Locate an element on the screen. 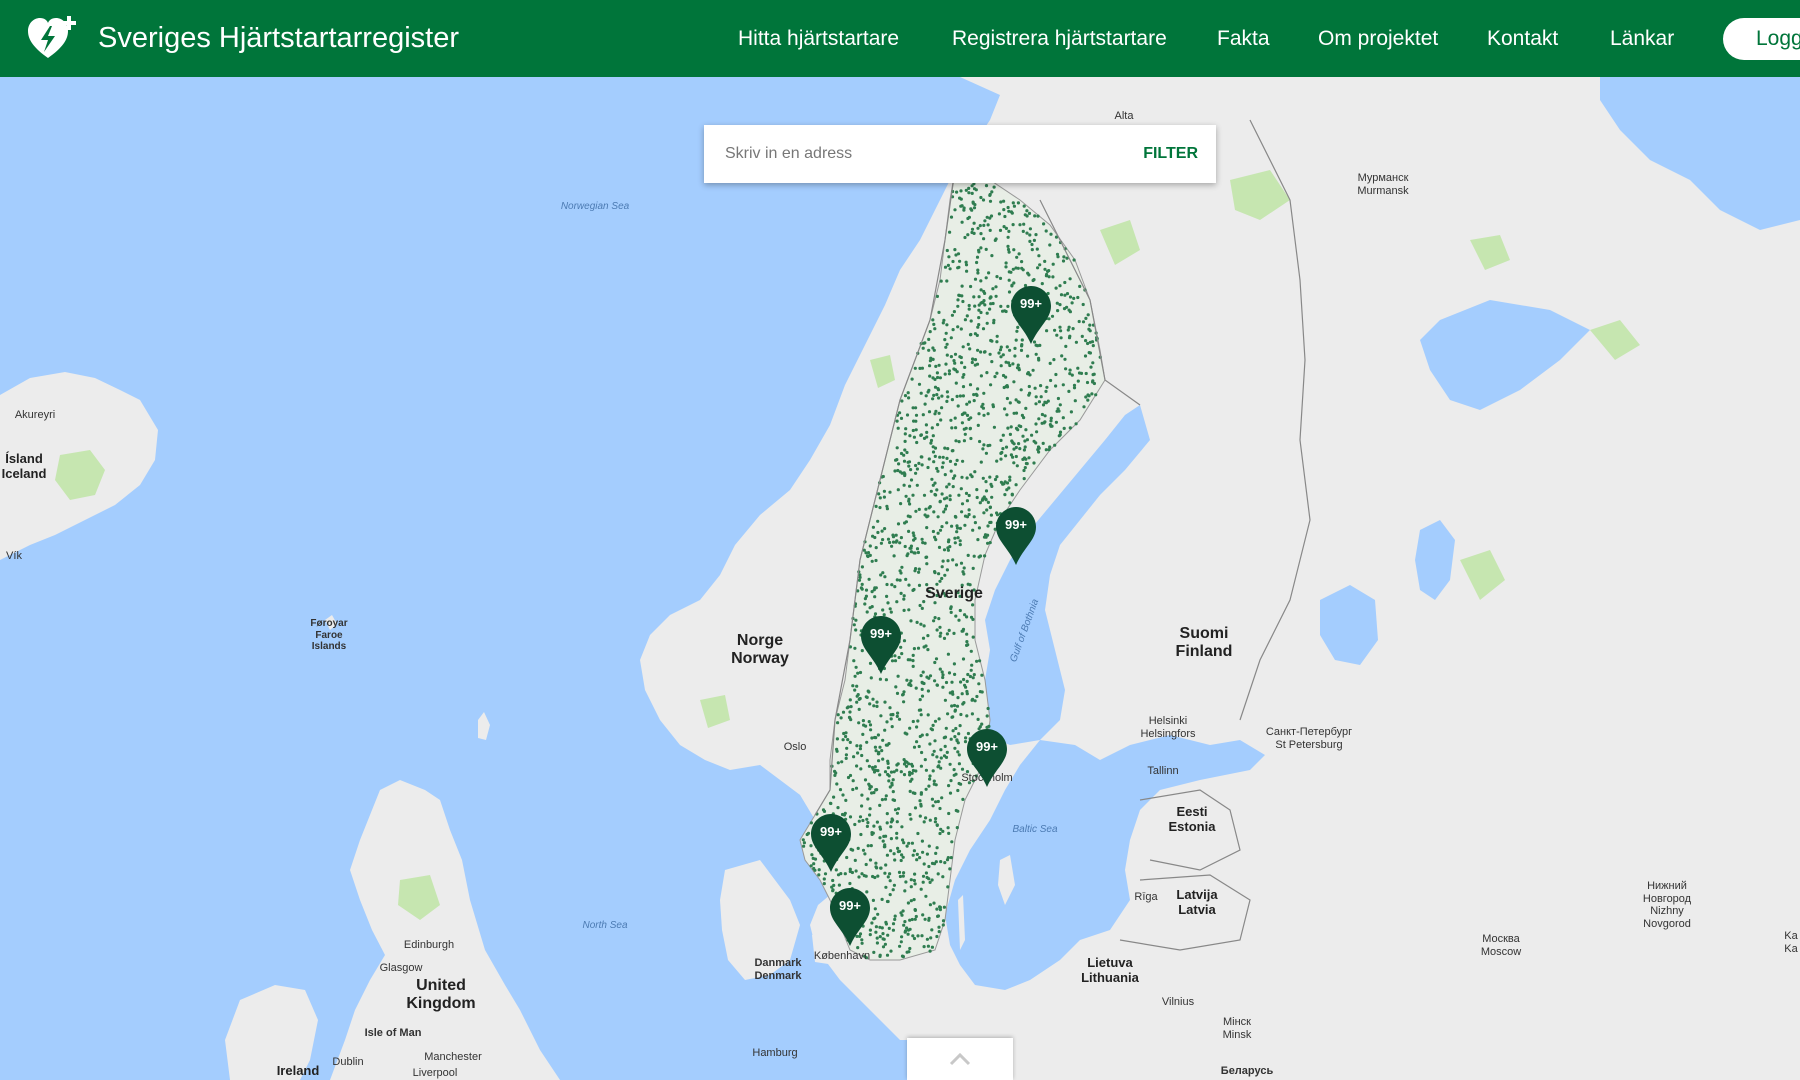 The width and height of the screenshot is (1800, 1080). nav-om-projektet: Om projektet is located at coordinates (1378, 38).